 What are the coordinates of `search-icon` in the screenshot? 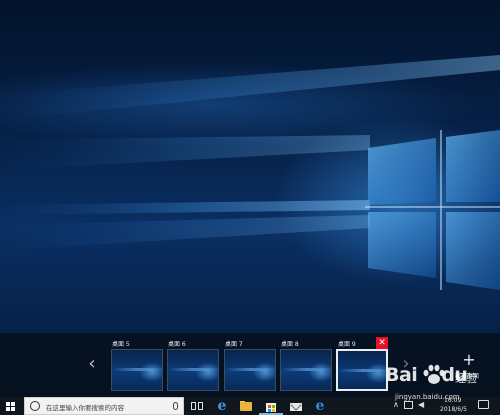 It's located at (35, 406).